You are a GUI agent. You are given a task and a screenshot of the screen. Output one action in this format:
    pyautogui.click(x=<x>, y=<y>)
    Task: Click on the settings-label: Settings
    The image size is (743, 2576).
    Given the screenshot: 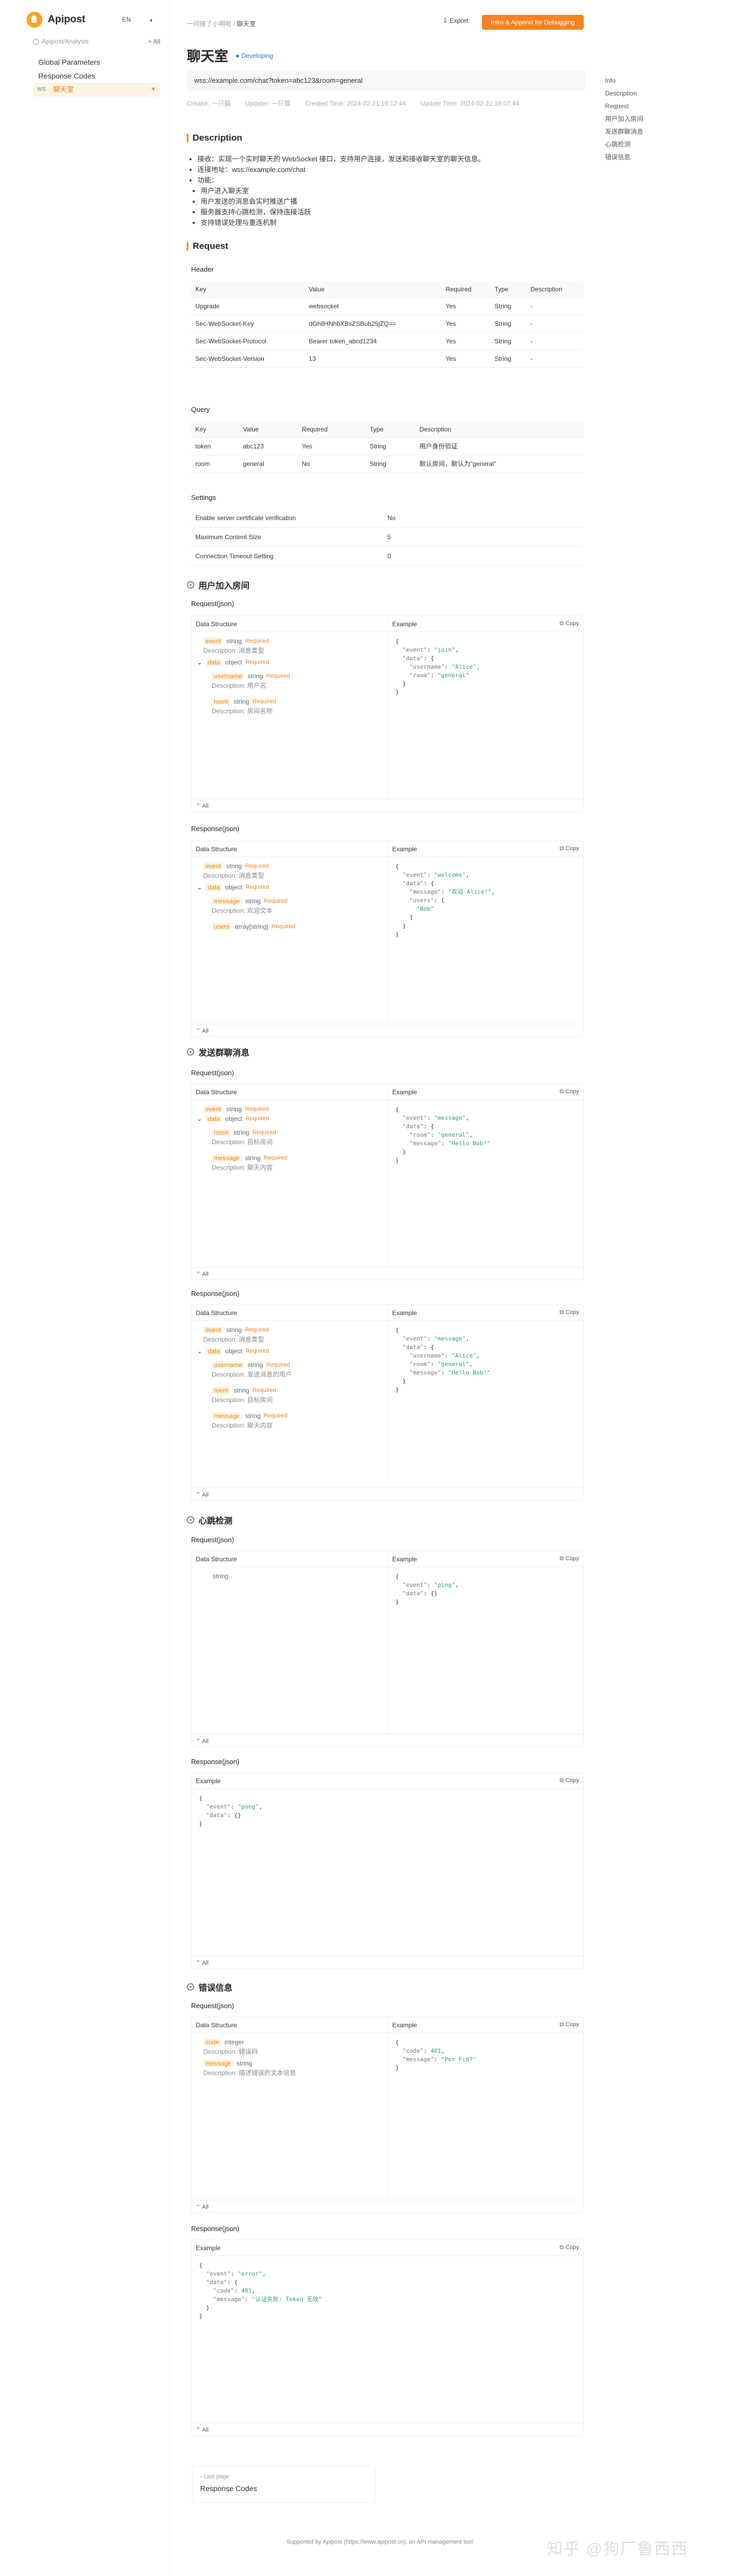 What is the action you would take?
    pyautogui.click(x=203, y=498)
    